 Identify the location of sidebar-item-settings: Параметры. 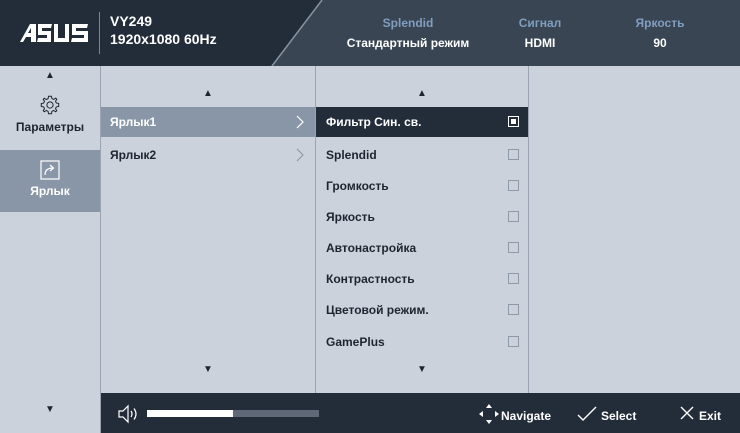
(50, 121).